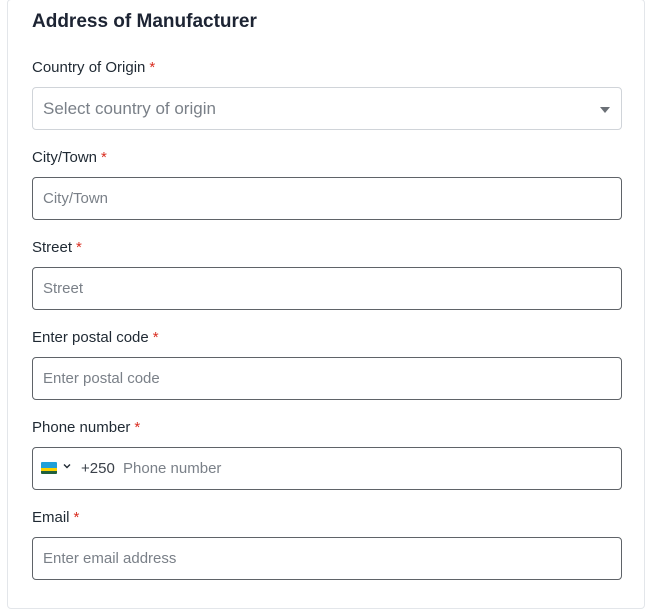 The height and width of the screenshot is (609, 655). I want to click on section-title: Address of Manufacturer, so click(144, 21).